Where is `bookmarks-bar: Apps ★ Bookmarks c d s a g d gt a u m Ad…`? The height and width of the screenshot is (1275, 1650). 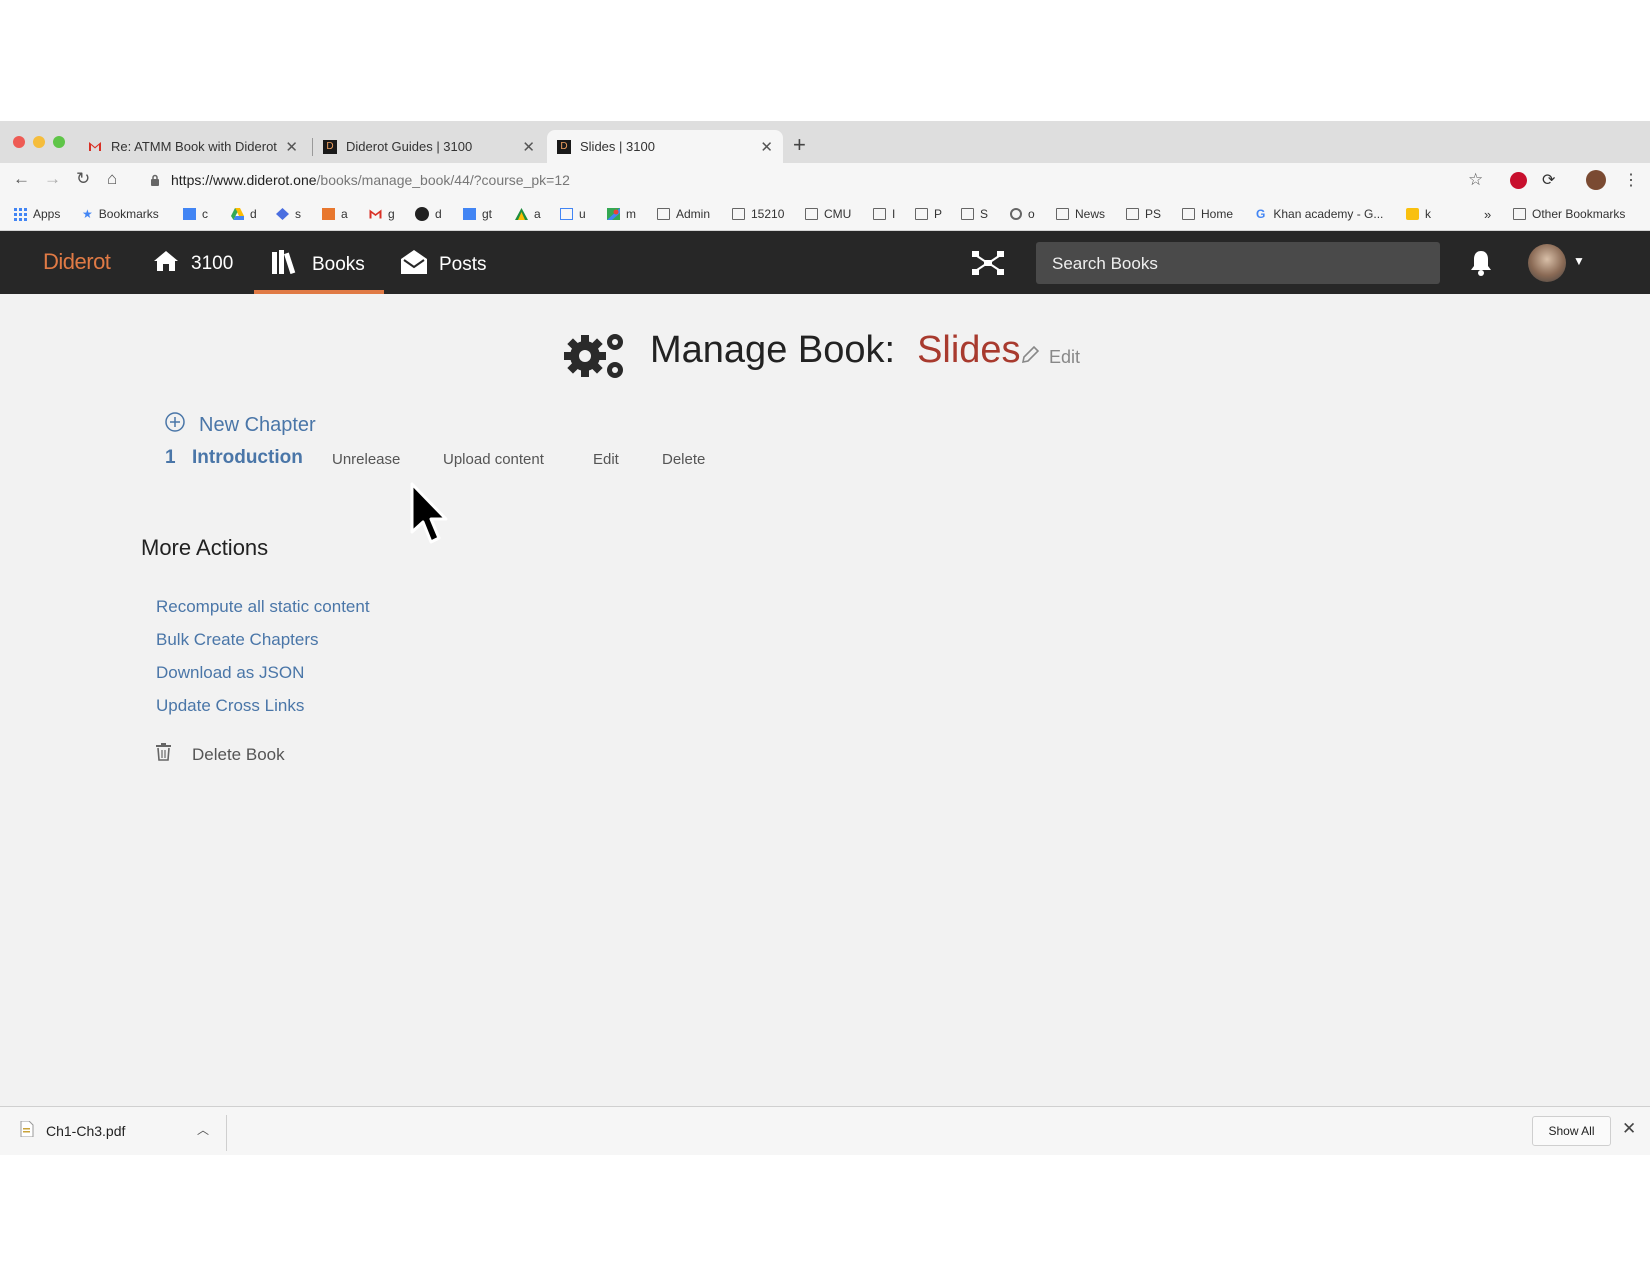 bookmarks-bar: Apps ★ Bookmarks c d s a g d gt a u m Ad… is located at coordinates (825, 214).